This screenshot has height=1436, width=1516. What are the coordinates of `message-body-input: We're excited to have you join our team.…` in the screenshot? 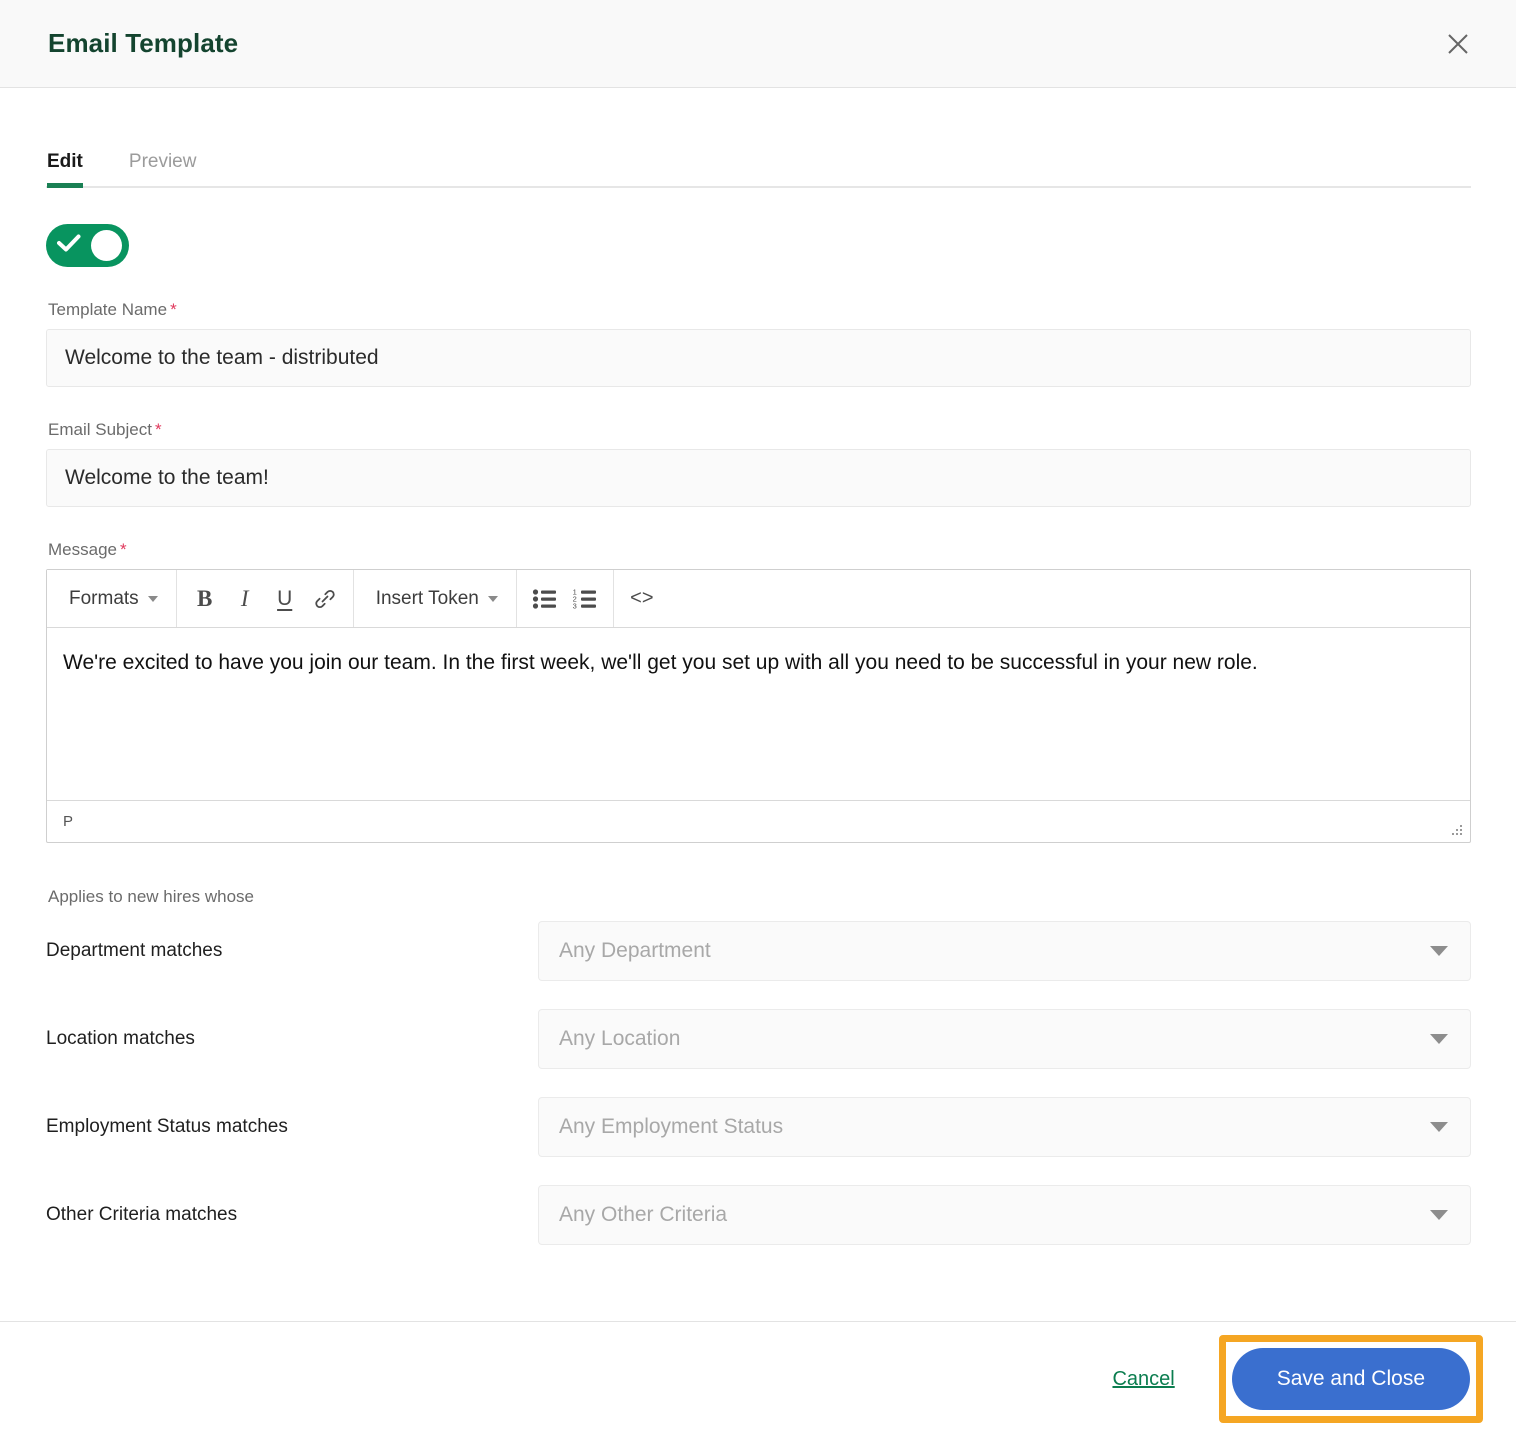 It's located at (758, 714).